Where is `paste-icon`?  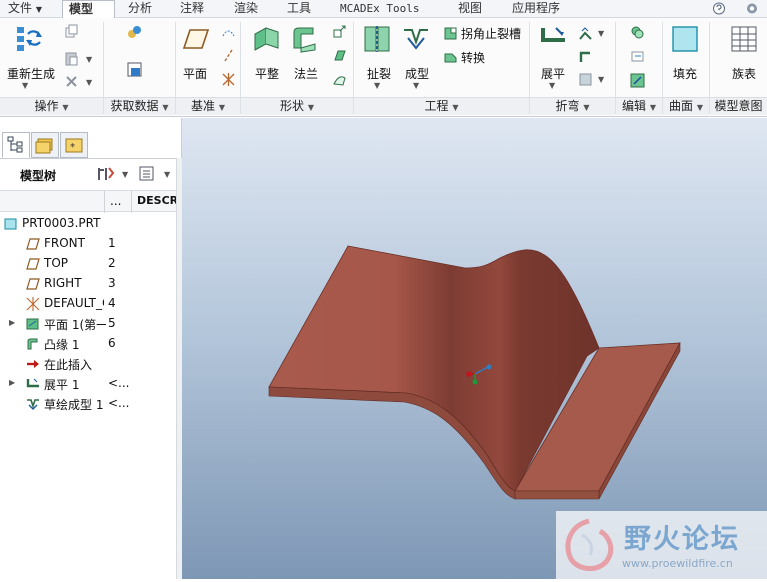 paste-icon is located at coordinates (71, 58).